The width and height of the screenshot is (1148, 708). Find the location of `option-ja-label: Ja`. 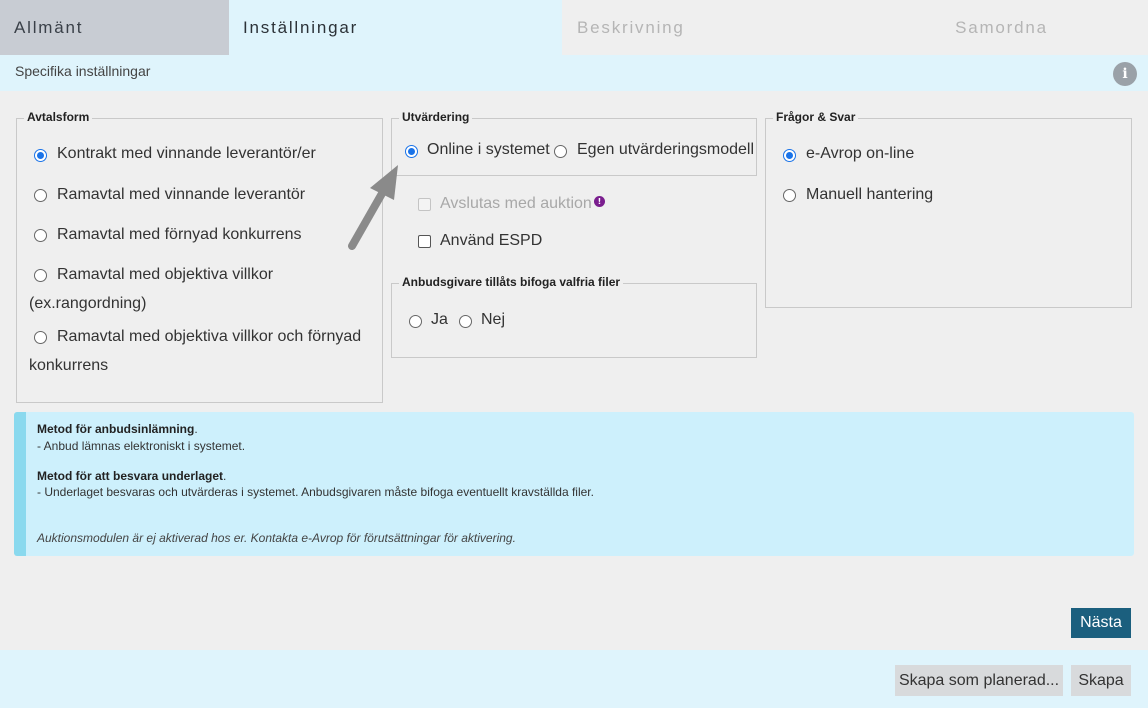

option-ja-label: Ja is located at coordinates (439, 319).